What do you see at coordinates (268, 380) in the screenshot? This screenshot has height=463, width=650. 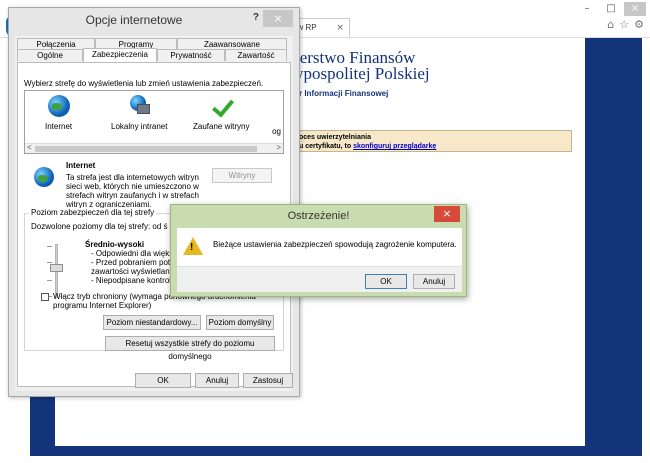 I see `apply-button: Zastosuj` at bounding box center [268, 380].